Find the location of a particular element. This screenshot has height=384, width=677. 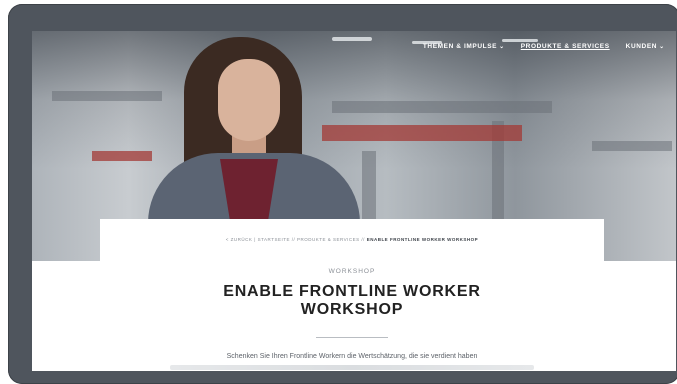

breadcrumb-current: ENABLE FRONTLINE WORKER WORKSHOP is located at coordinates (422, 239).